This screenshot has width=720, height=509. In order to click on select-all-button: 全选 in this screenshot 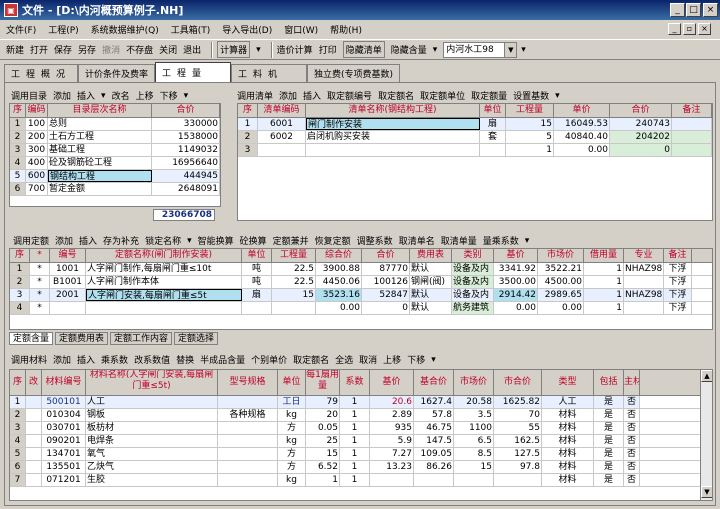, I will do `click(344, 359)`.